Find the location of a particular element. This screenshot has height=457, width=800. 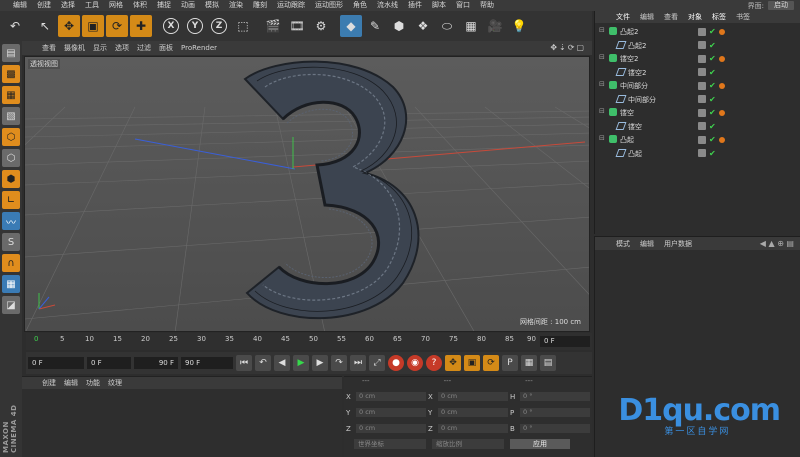

size-z-field: 0 cm is located at coordinates (473, 428).